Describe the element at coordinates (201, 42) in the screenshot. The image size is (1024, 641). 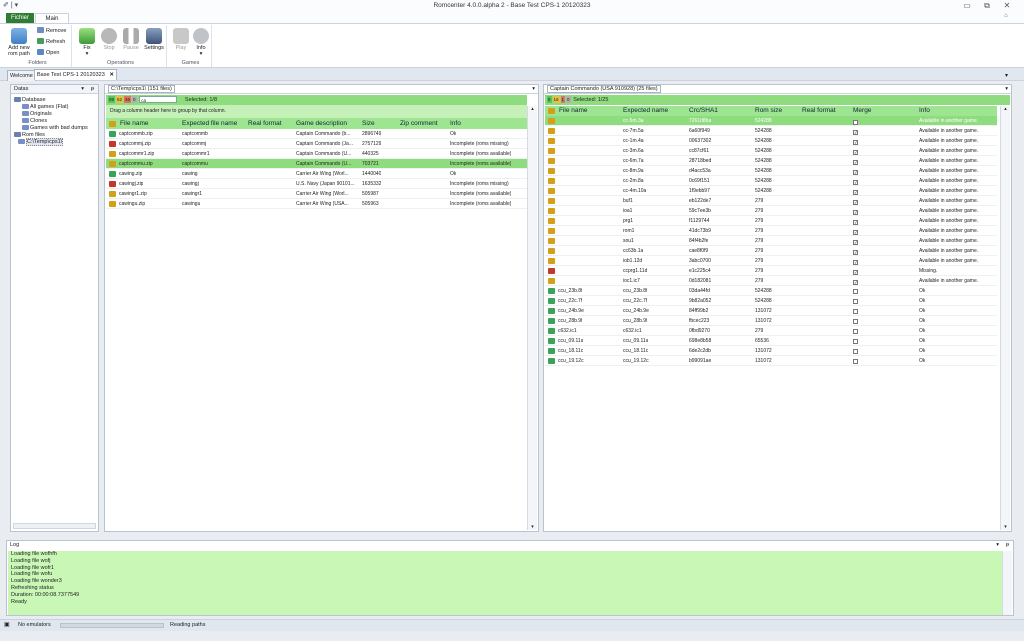
I see `info-button: Info ▾` at that location.